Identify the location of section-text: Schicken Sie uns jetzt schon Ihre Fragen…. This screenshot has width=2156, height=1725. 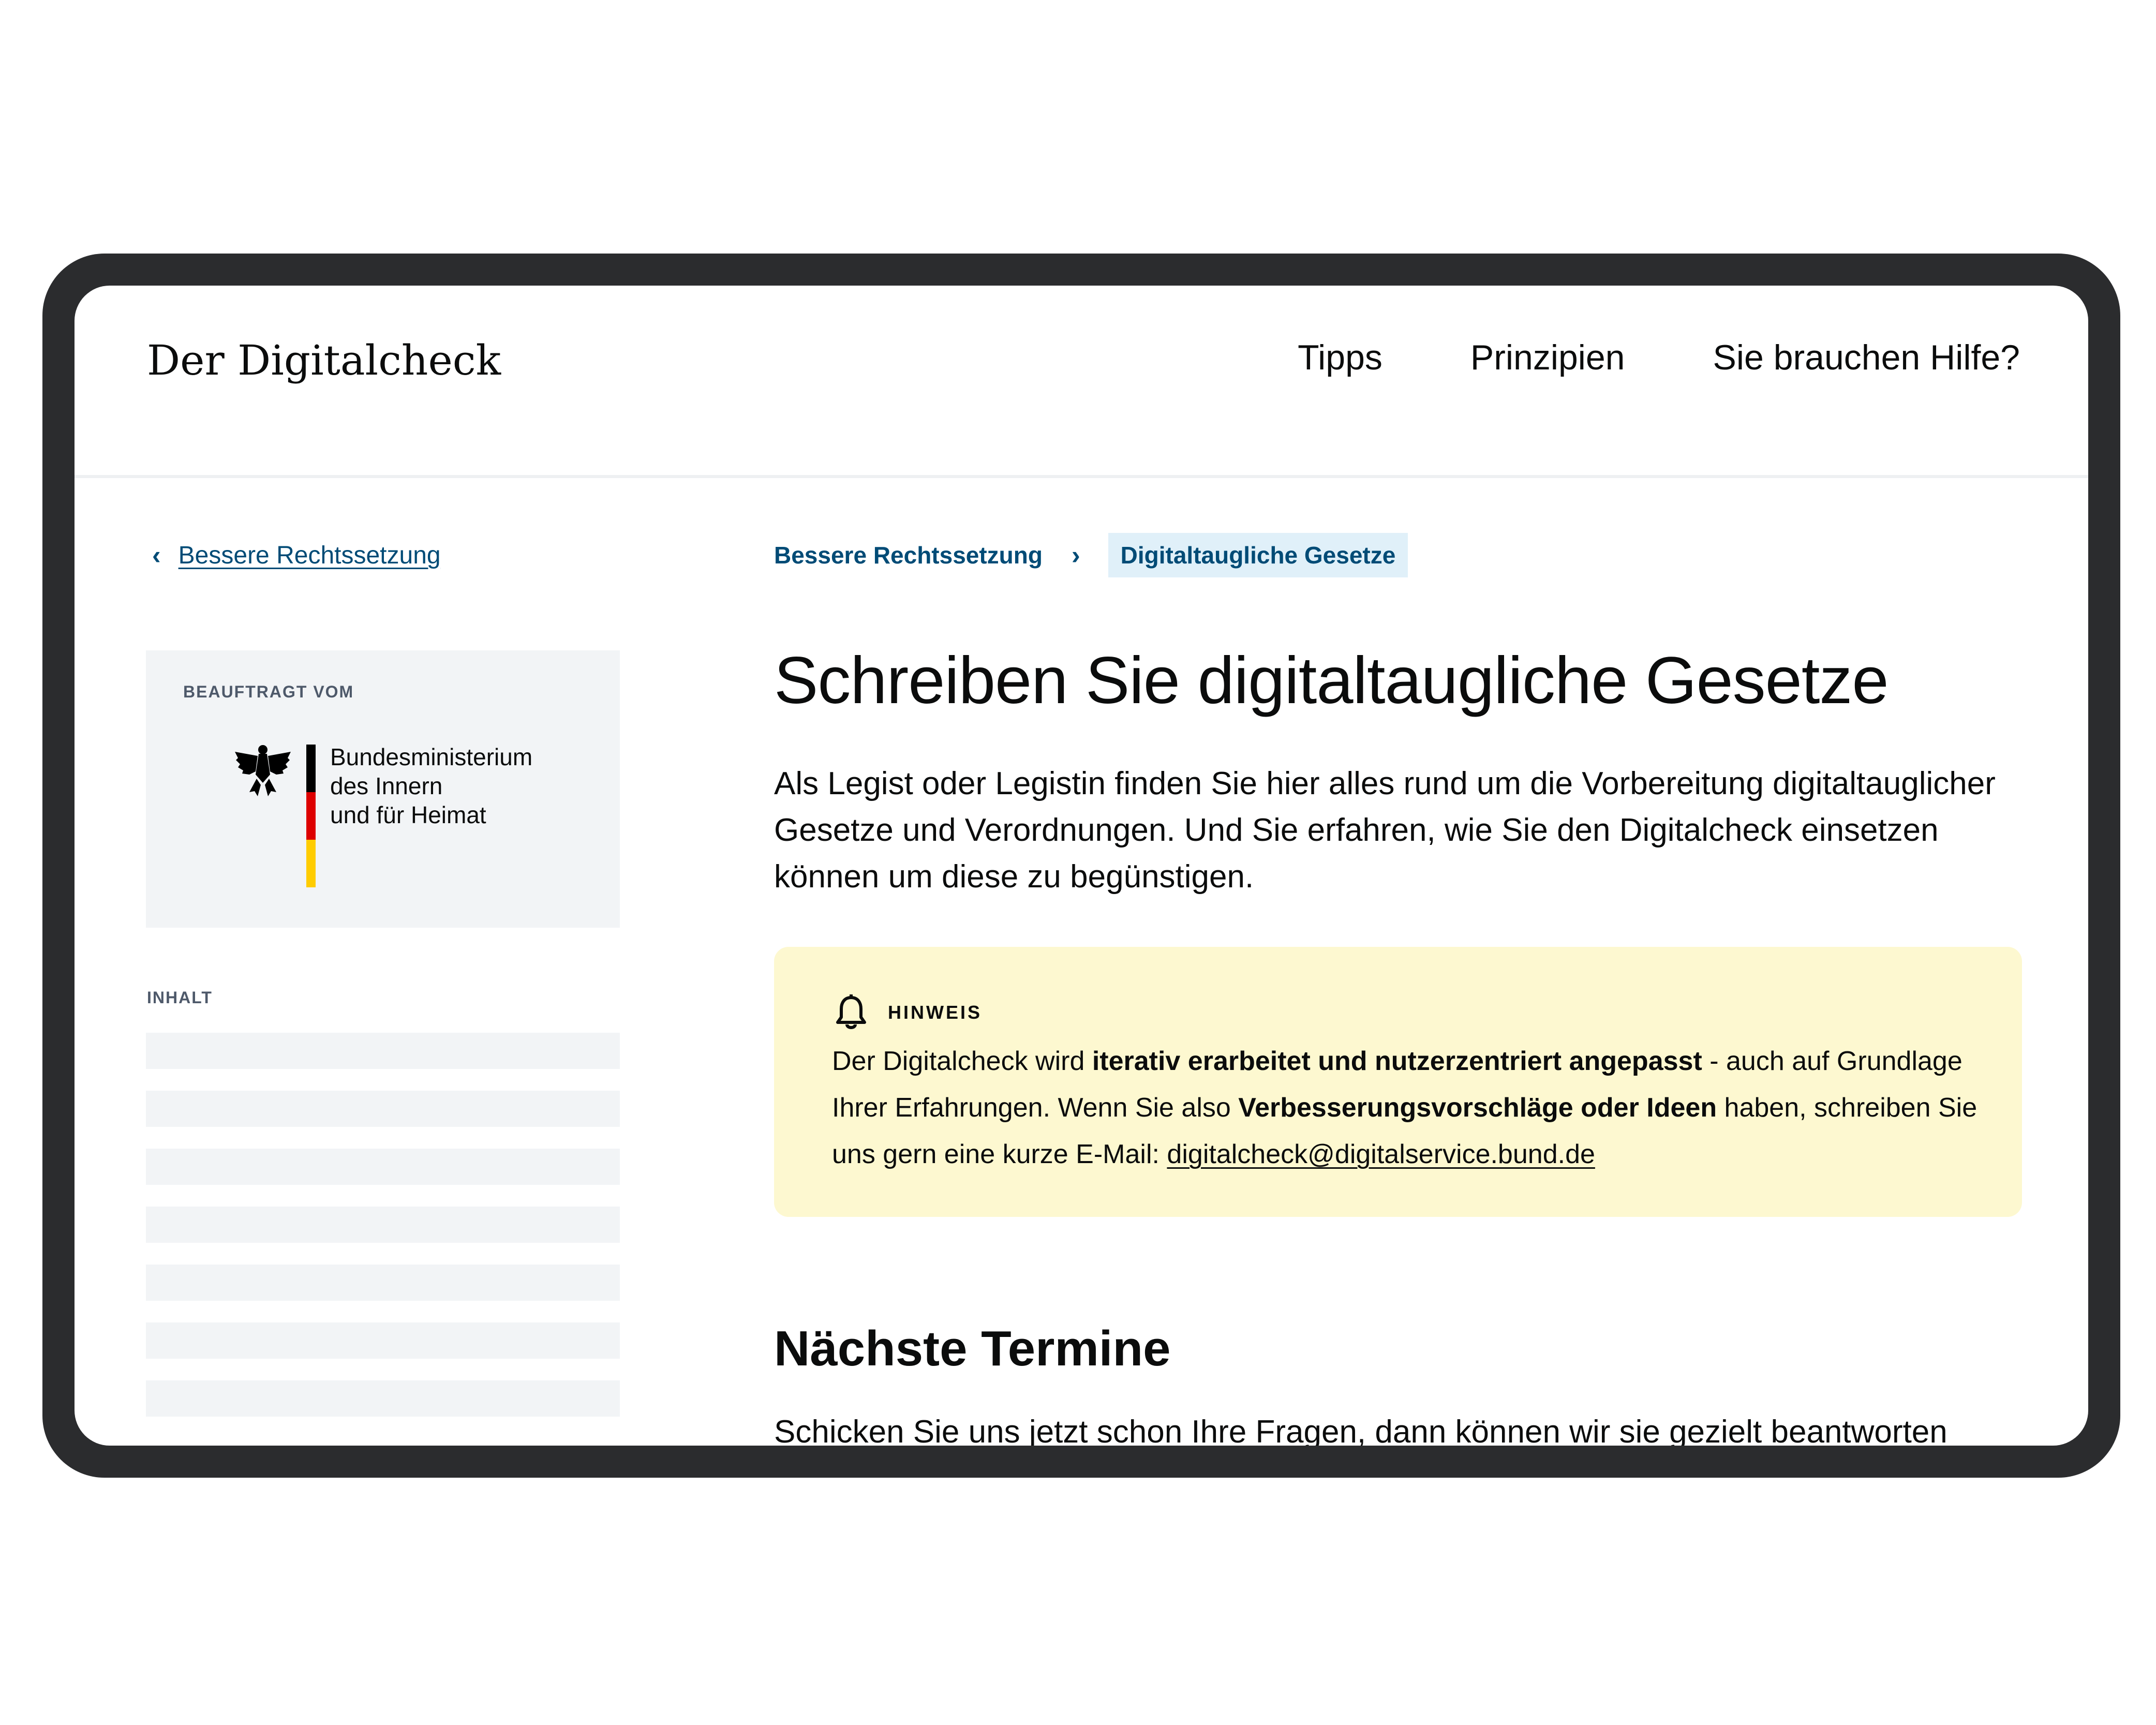
(1360, 1430).